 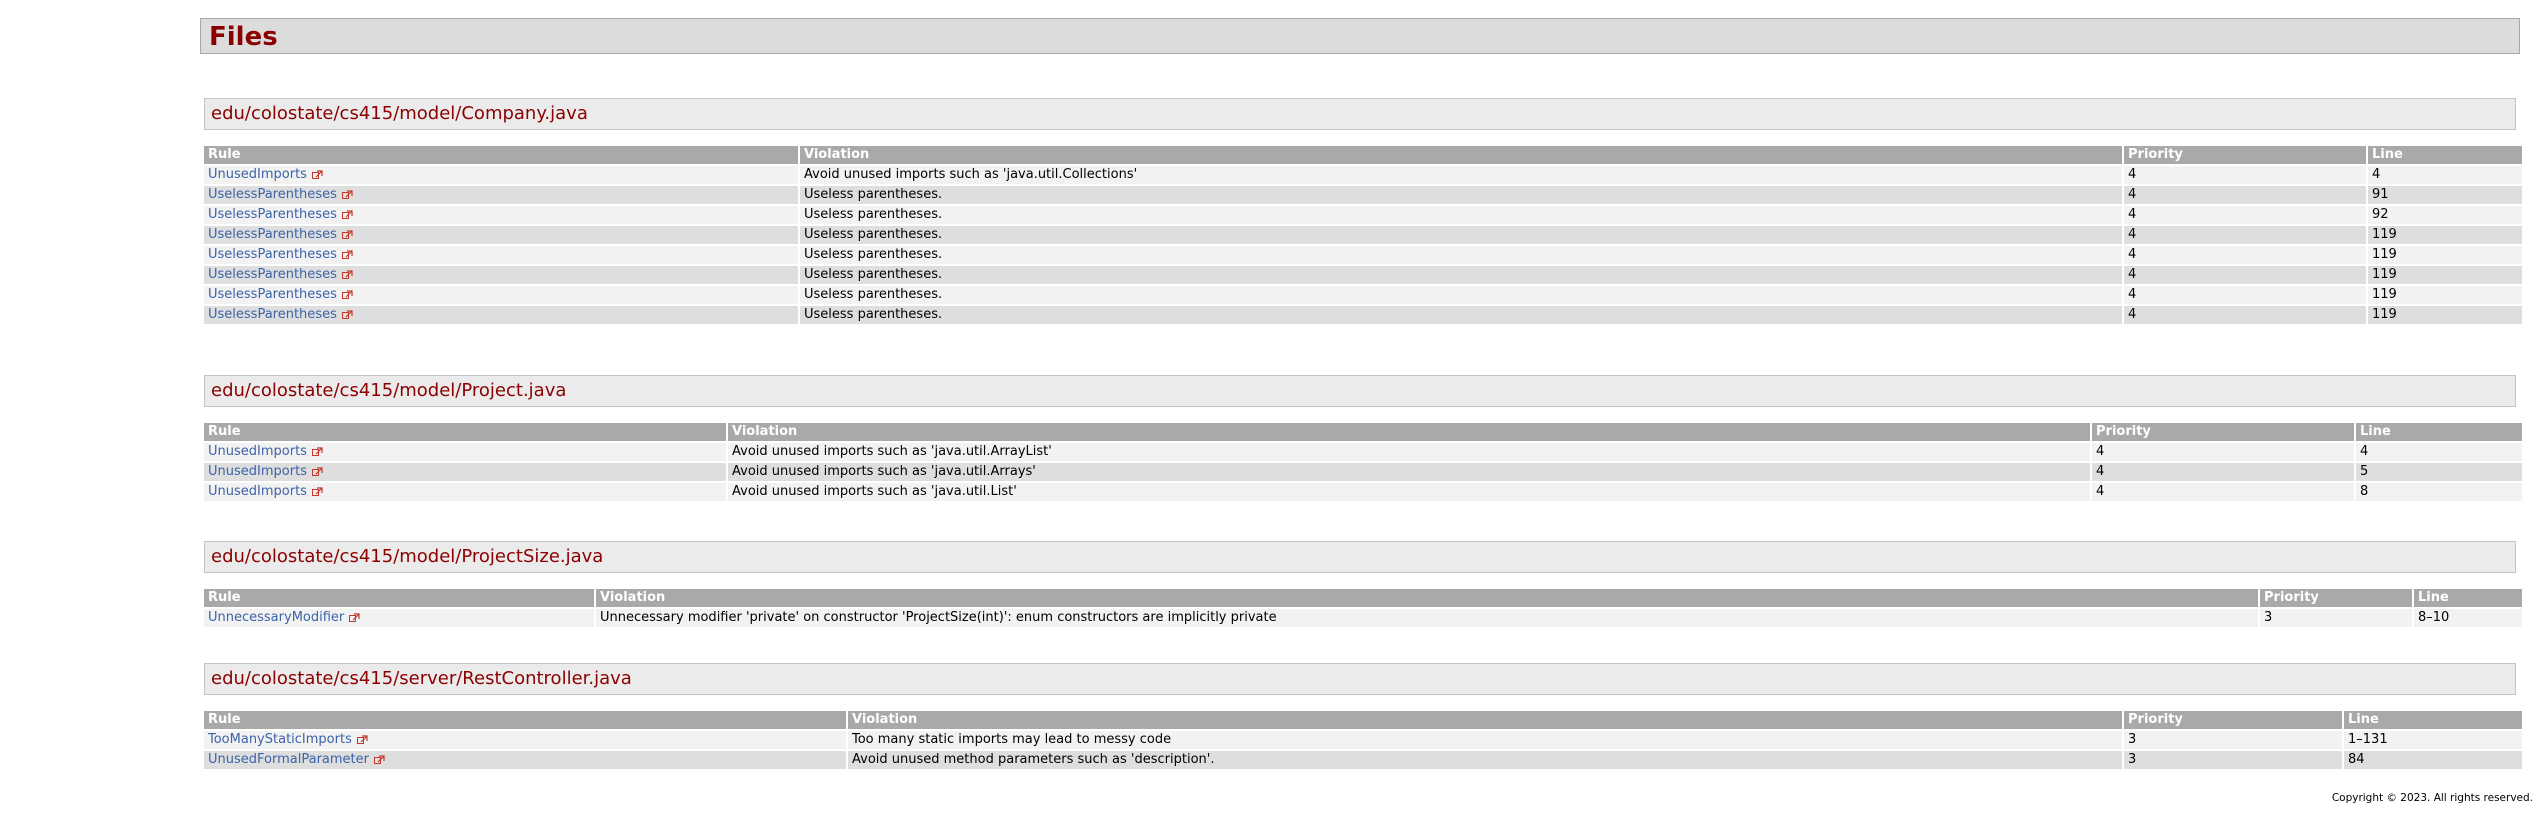 What do you see at coordinates (2445, 215) in the screenshot?
I see `line-cell: 92` at bounding box center [2445, 215].